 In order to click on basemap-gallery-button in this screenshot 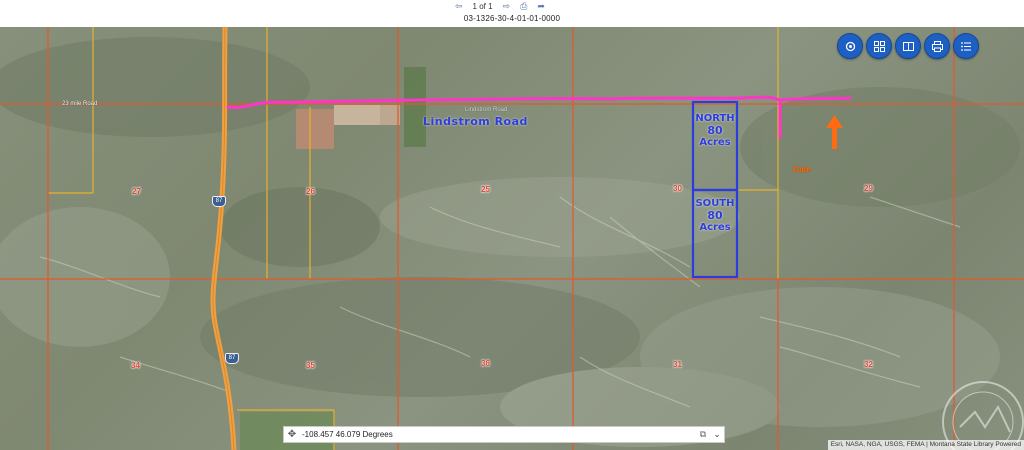, I will do `click(879, 46)`.